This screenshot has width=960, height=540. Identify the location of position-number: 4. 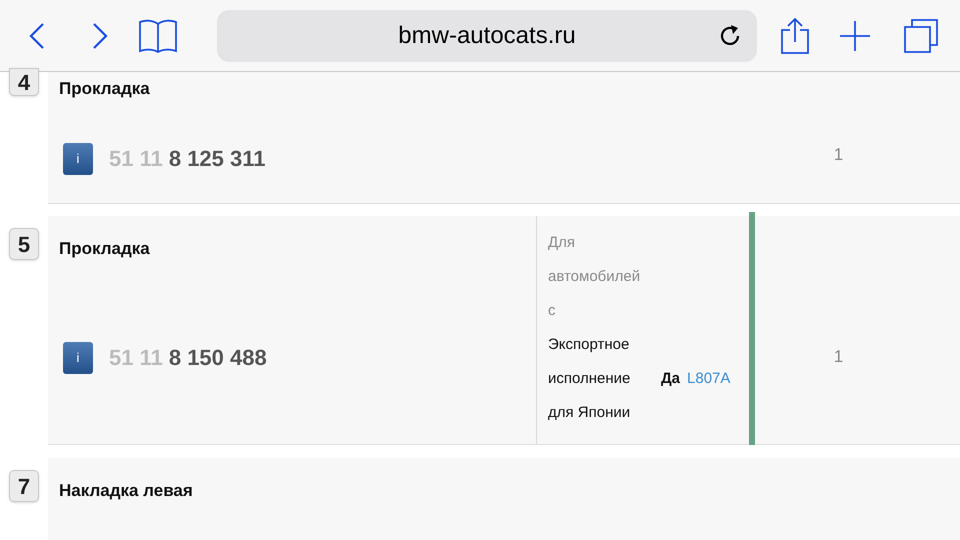
(24, 82).